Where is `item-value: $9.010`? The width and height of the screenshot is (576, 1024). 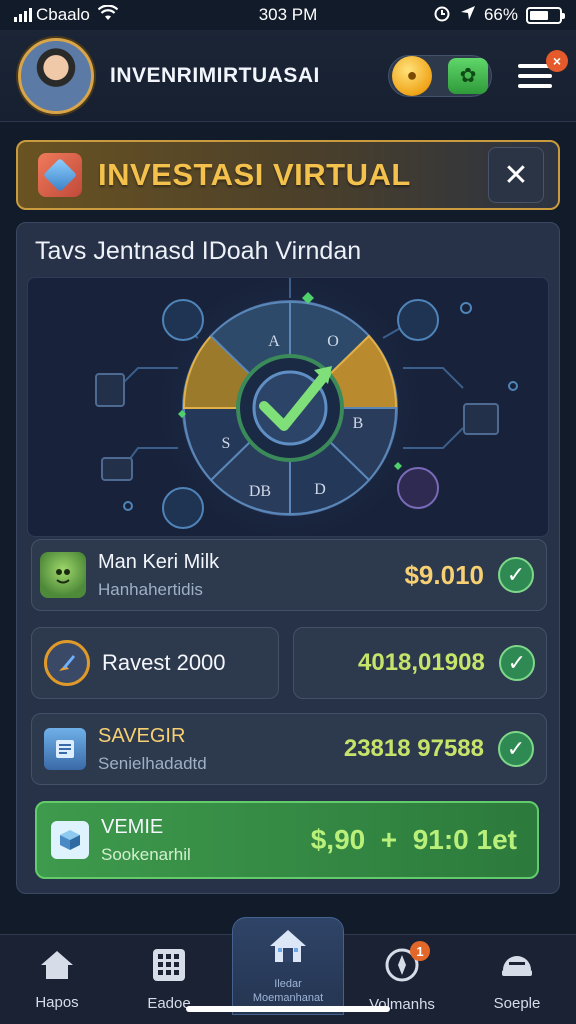
item-value: $9.010 is located at coordinates (444, 574).